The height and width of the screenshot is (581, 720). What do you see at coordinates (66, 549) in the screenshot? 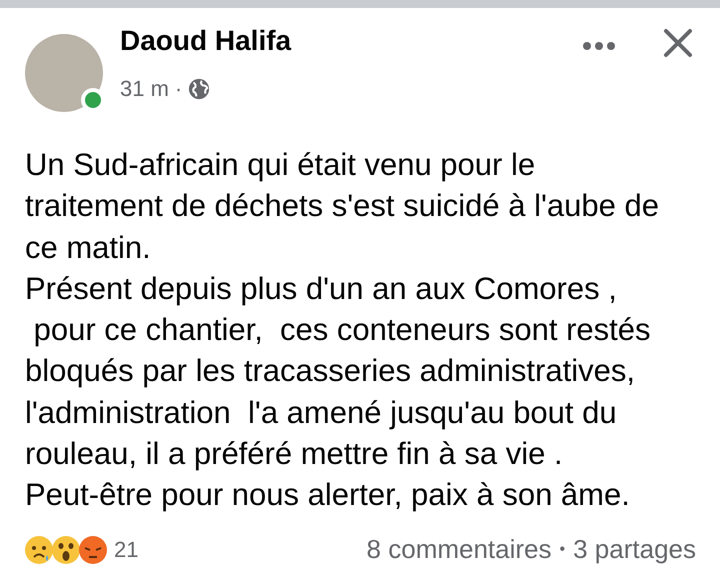
I see `surprised-emoji-icon` at bounding box center [66, 549].